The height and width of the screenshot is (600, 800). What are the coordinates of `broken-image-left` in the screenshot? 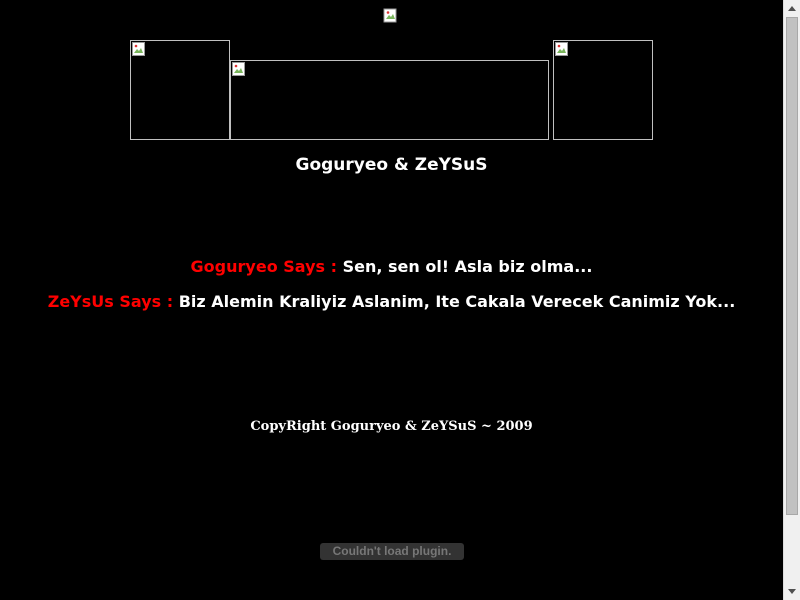 It's located at (180, 90).